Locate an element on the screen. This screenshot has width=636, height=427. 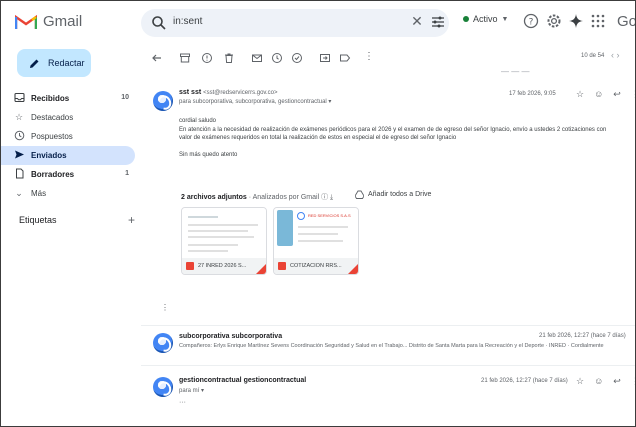
message-sender: subcorporativa subcorporativa is located at coordinates (230, 336).